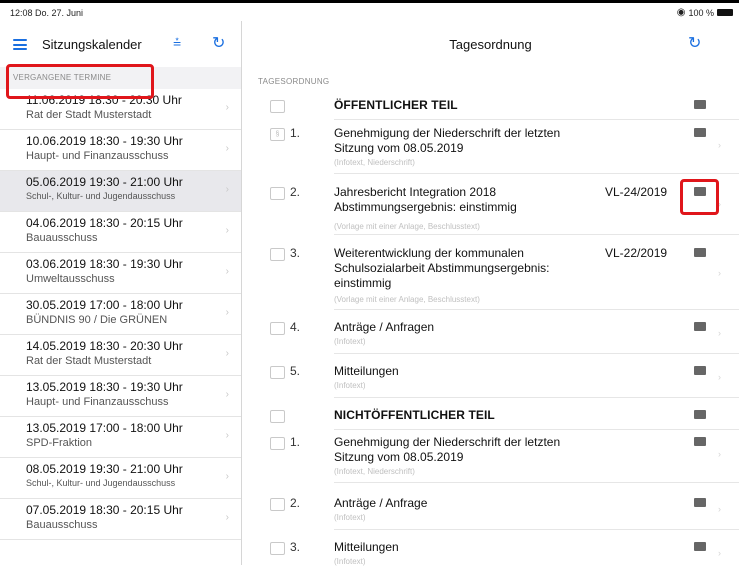 The height and width of the screenshot is (566, 739). What do you see at coordinates (89, 361) in the screenshot?
I see `meeting-committee: Rat der Stadt Musterstadt` at bounding box center [89, 361].